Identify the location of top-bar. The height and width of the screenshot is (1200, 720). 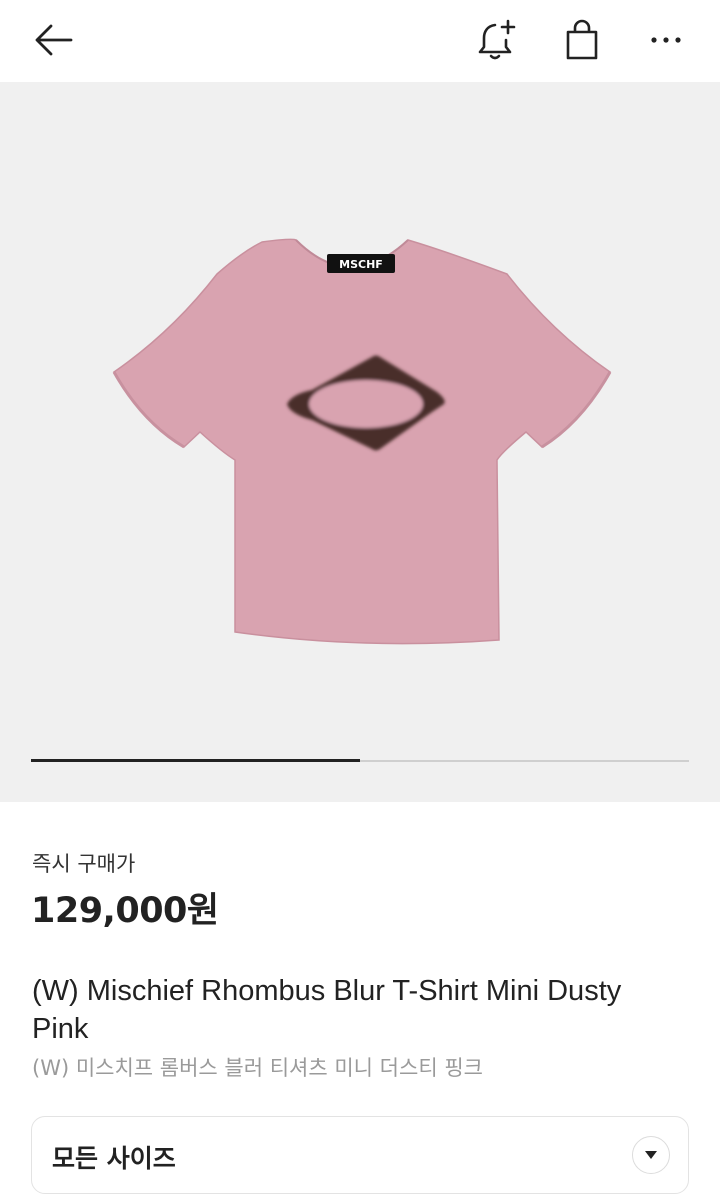
(360, 41).